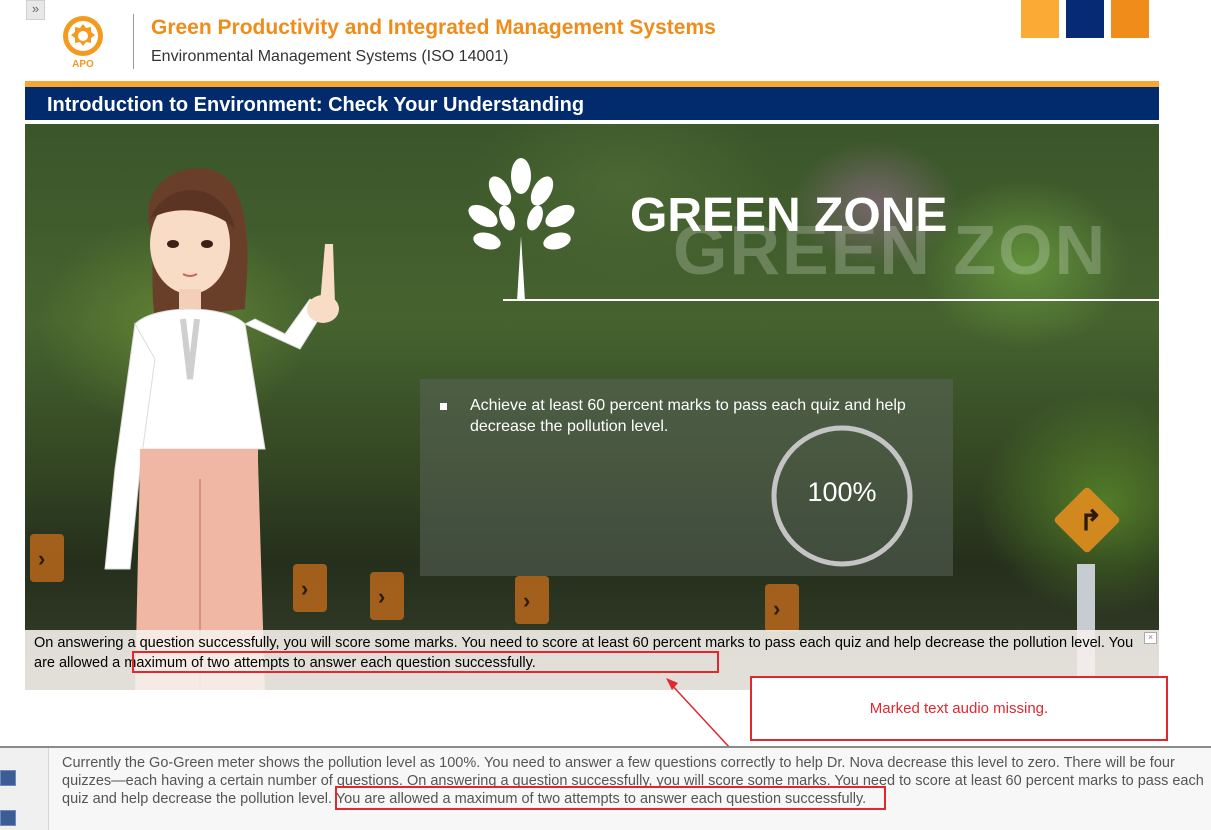  I want to click on logo-text: APO, so click(83, 64).